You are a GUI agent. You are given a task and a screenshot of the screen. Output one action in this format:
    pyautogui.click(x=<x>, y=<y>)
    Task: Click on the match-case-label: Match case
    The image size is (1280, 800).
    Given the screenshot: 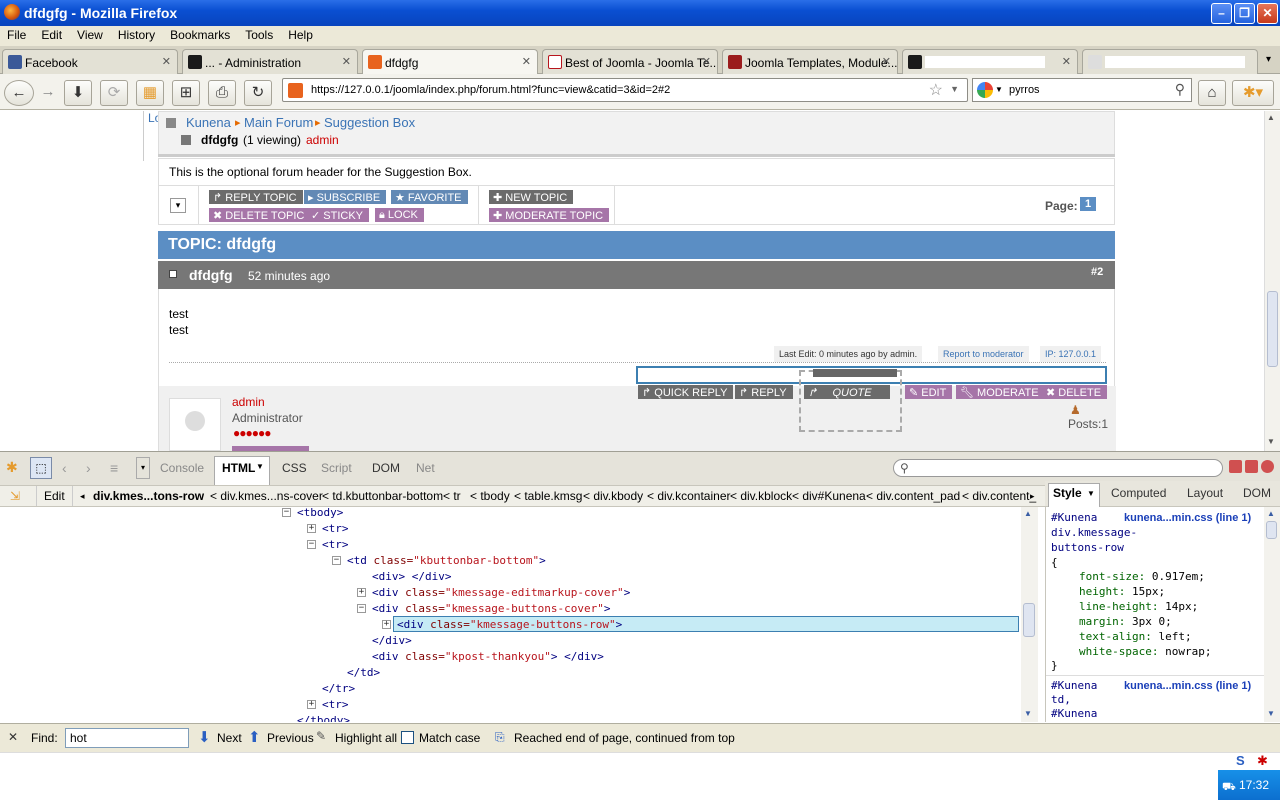 What is the action you would take?
    pyautogui.click(x=449, y=738)
    